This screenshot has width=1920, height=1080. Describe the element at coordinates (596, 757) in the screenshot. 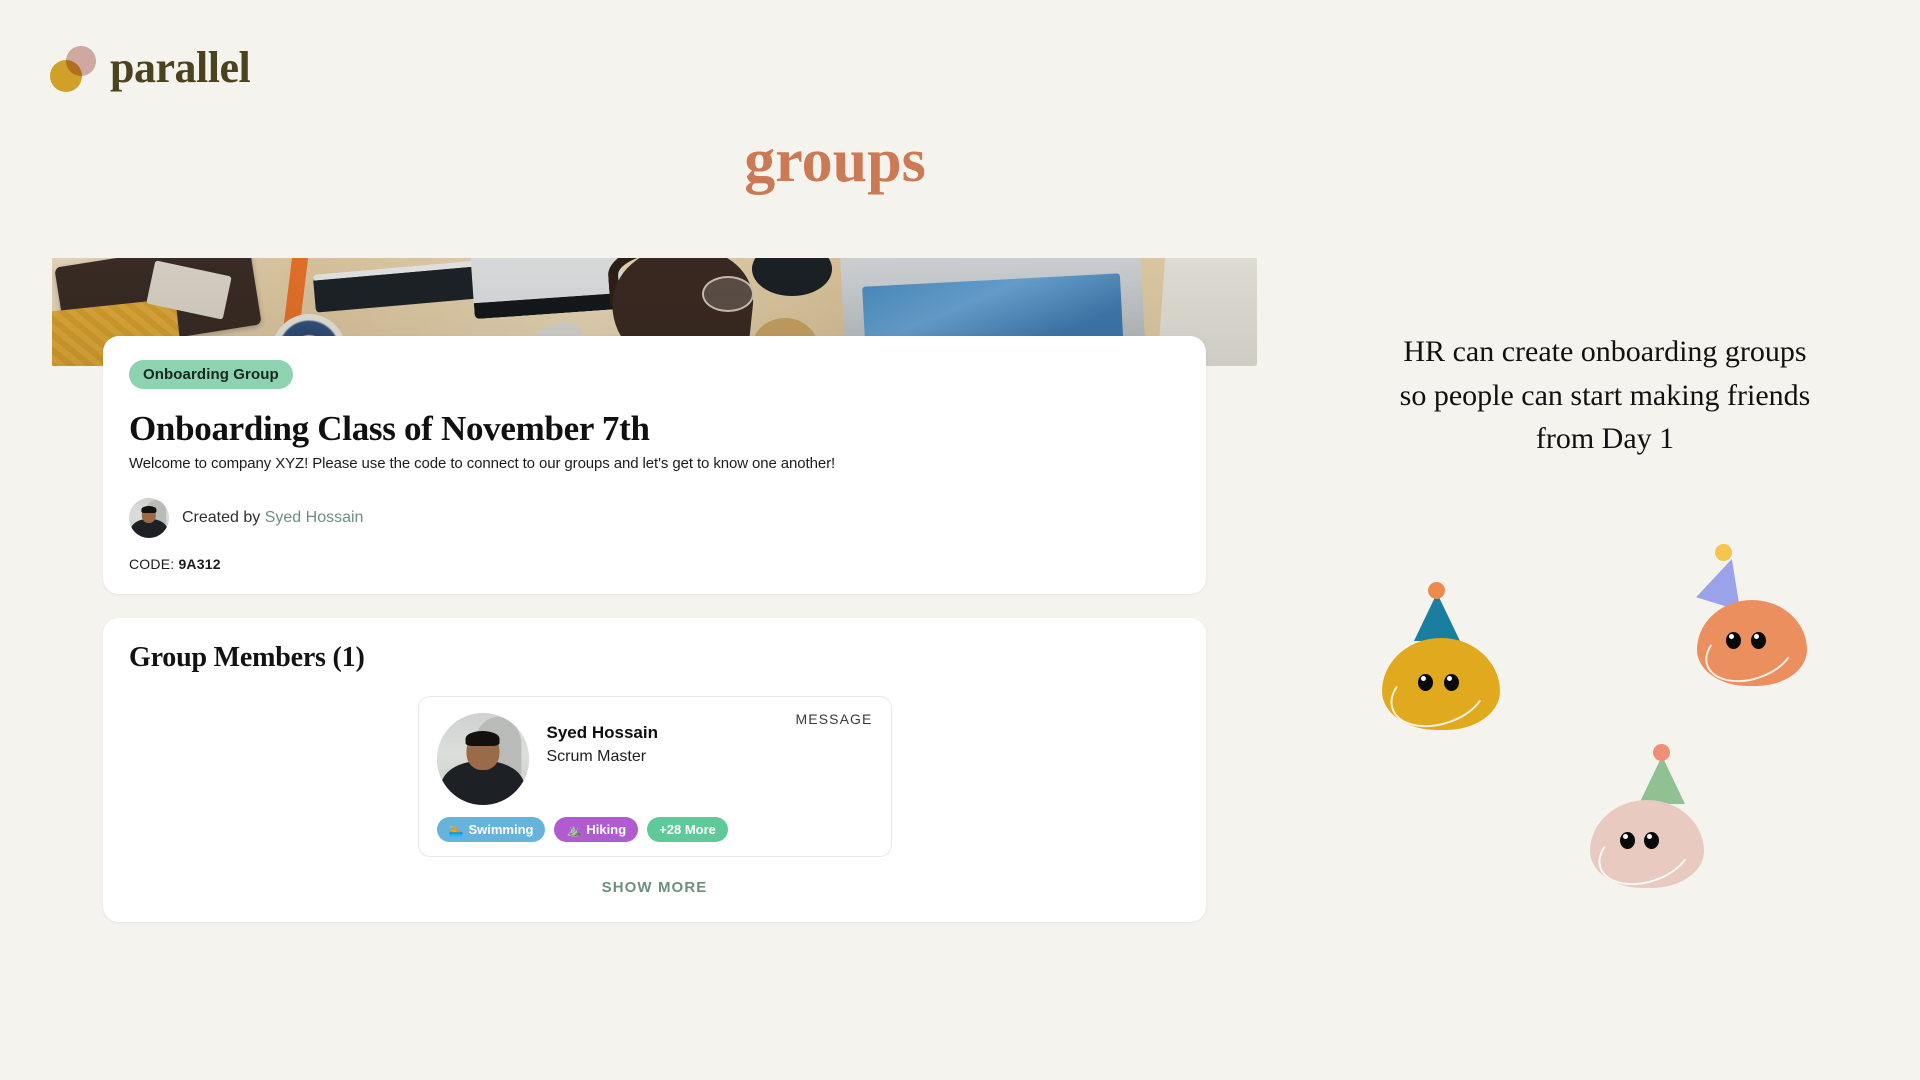

I see `member-role: Scrum Master` at that location.